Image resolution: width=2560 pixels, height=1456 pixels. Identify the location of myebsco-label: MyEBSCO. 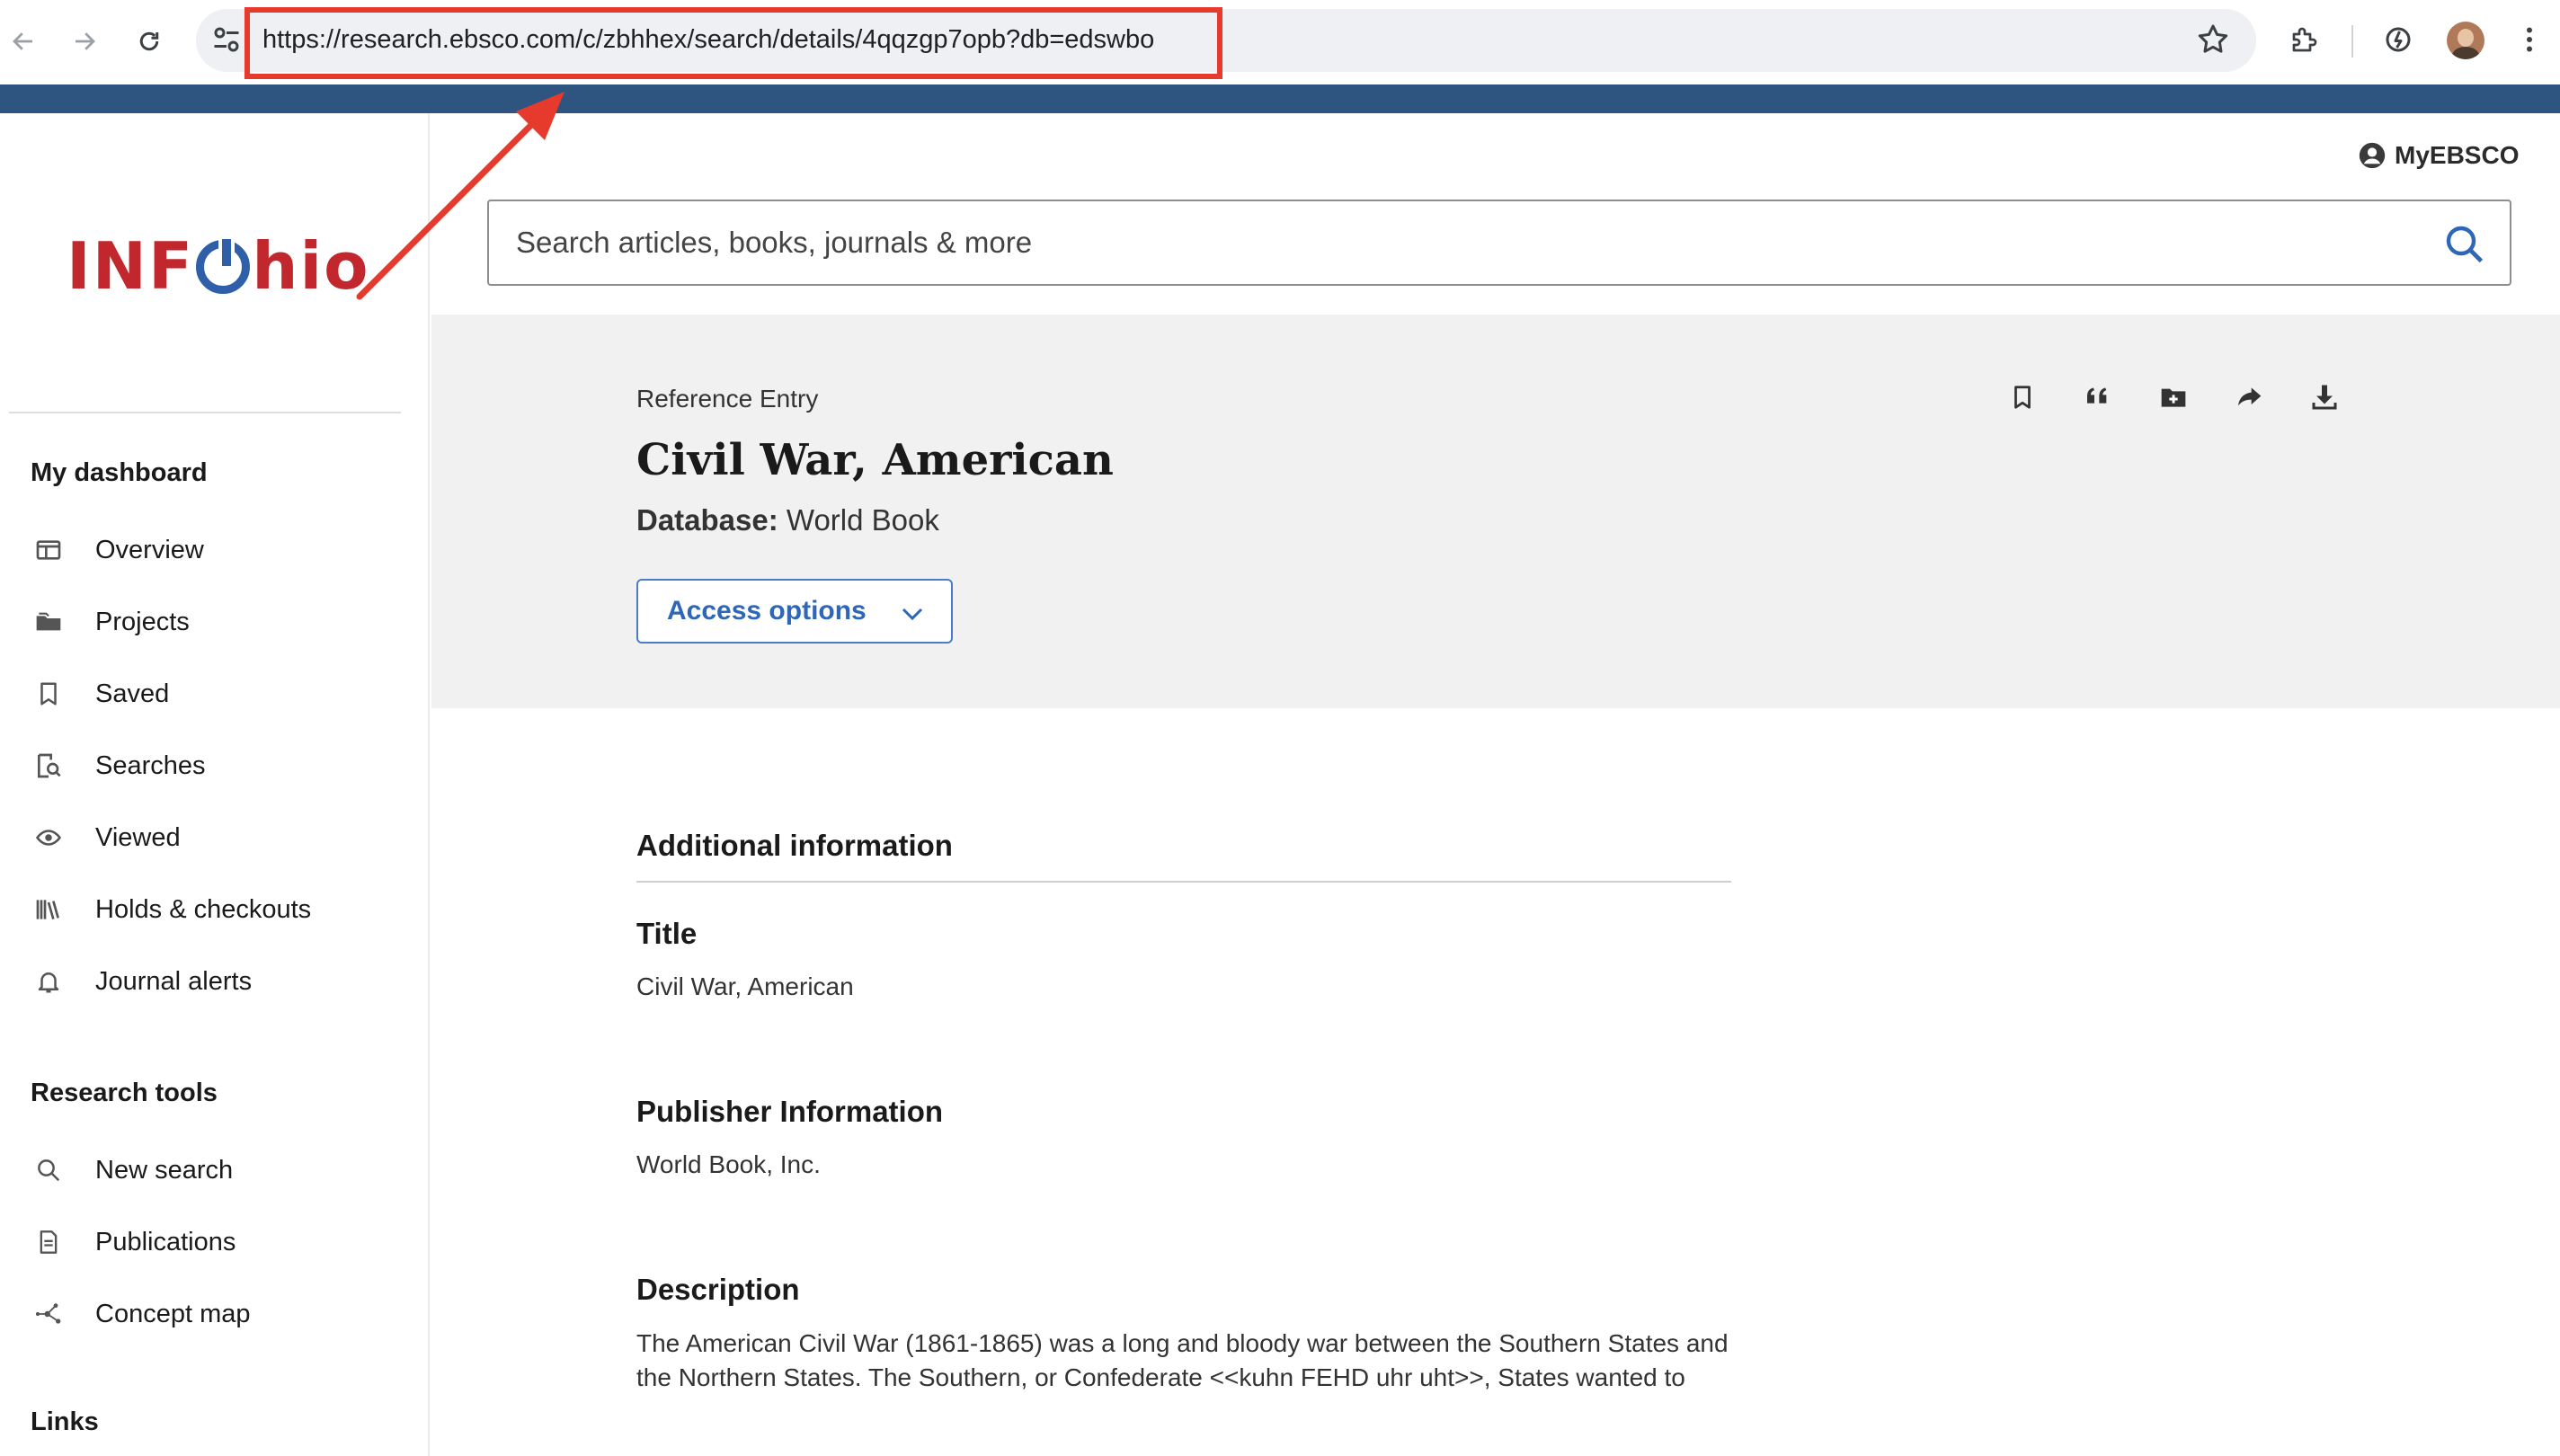
(2457, 155).